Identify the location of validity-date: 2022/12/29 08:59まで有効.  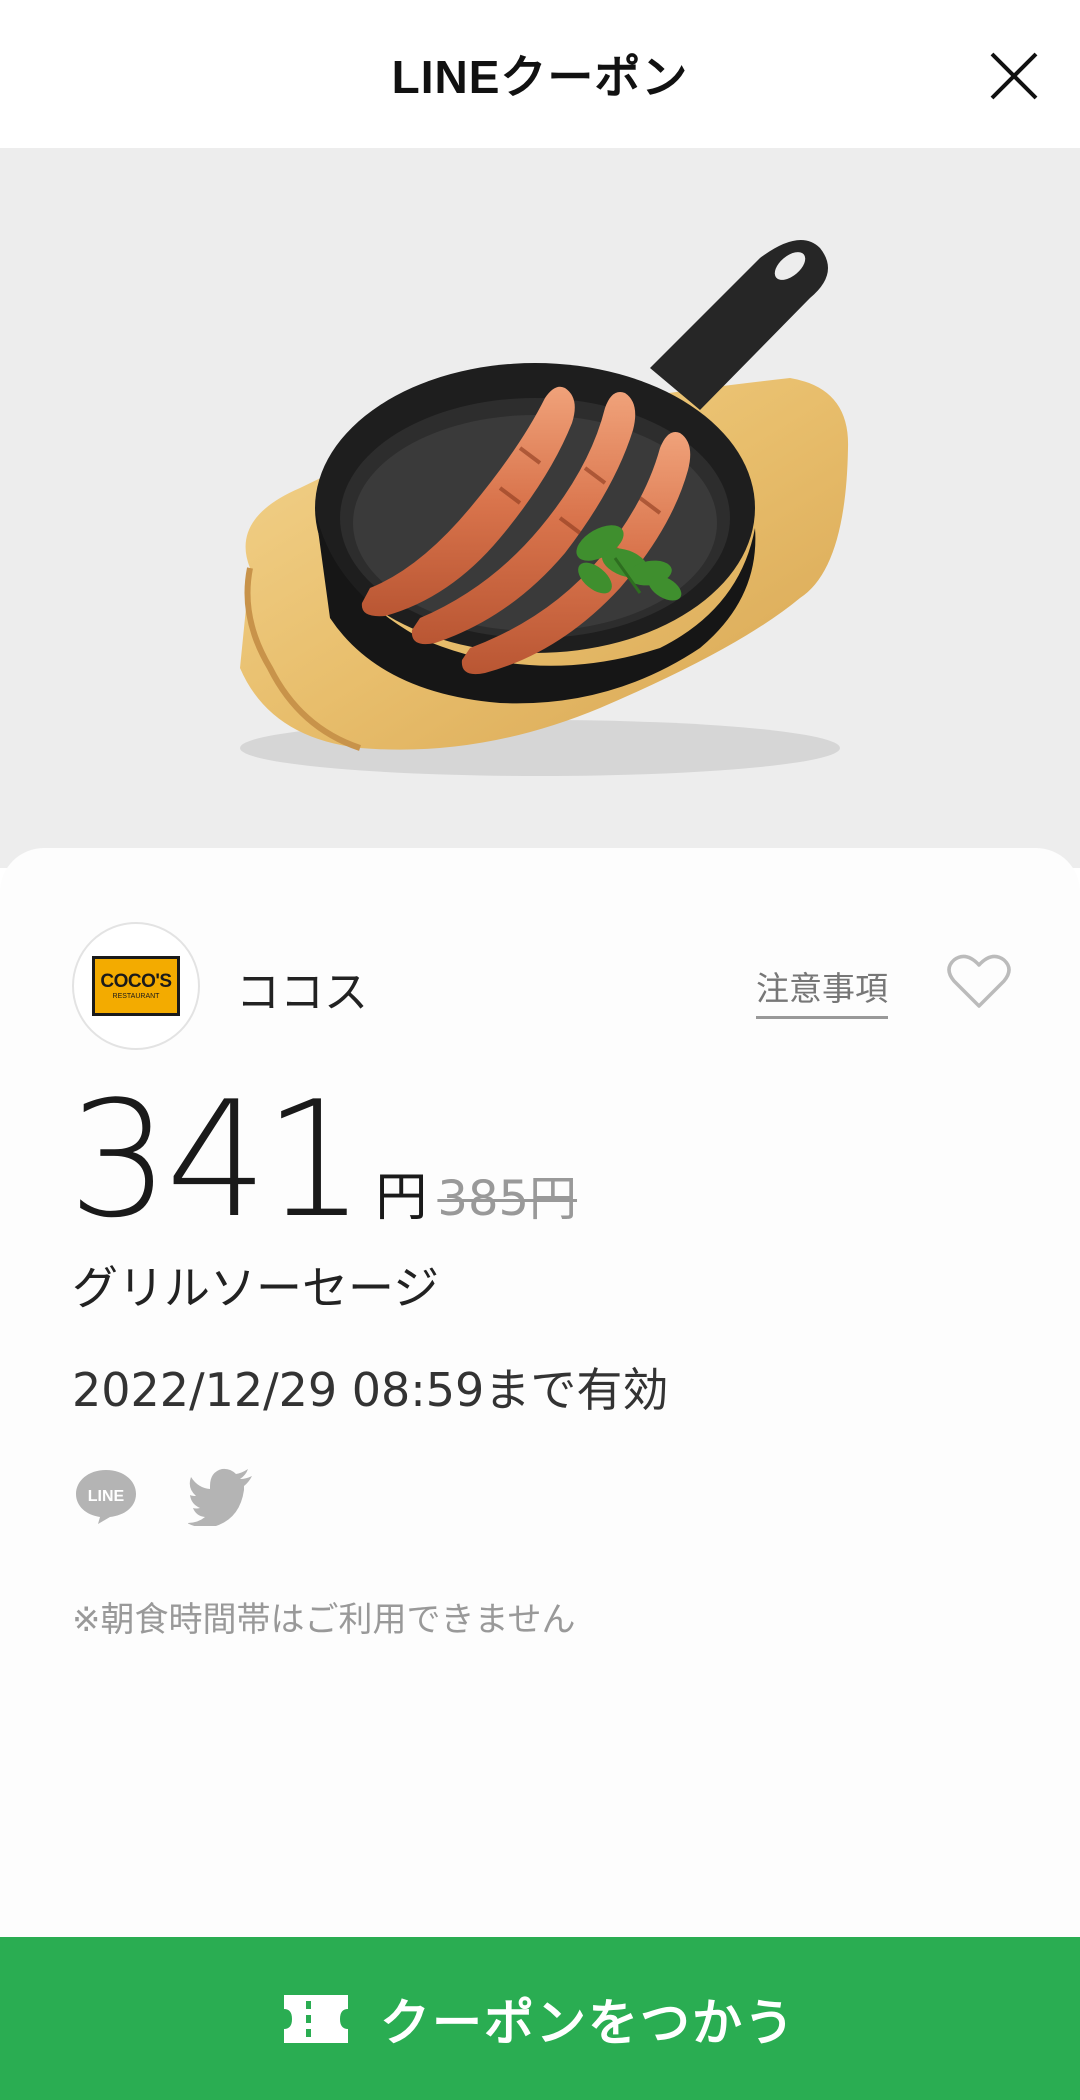
(370, 1390).